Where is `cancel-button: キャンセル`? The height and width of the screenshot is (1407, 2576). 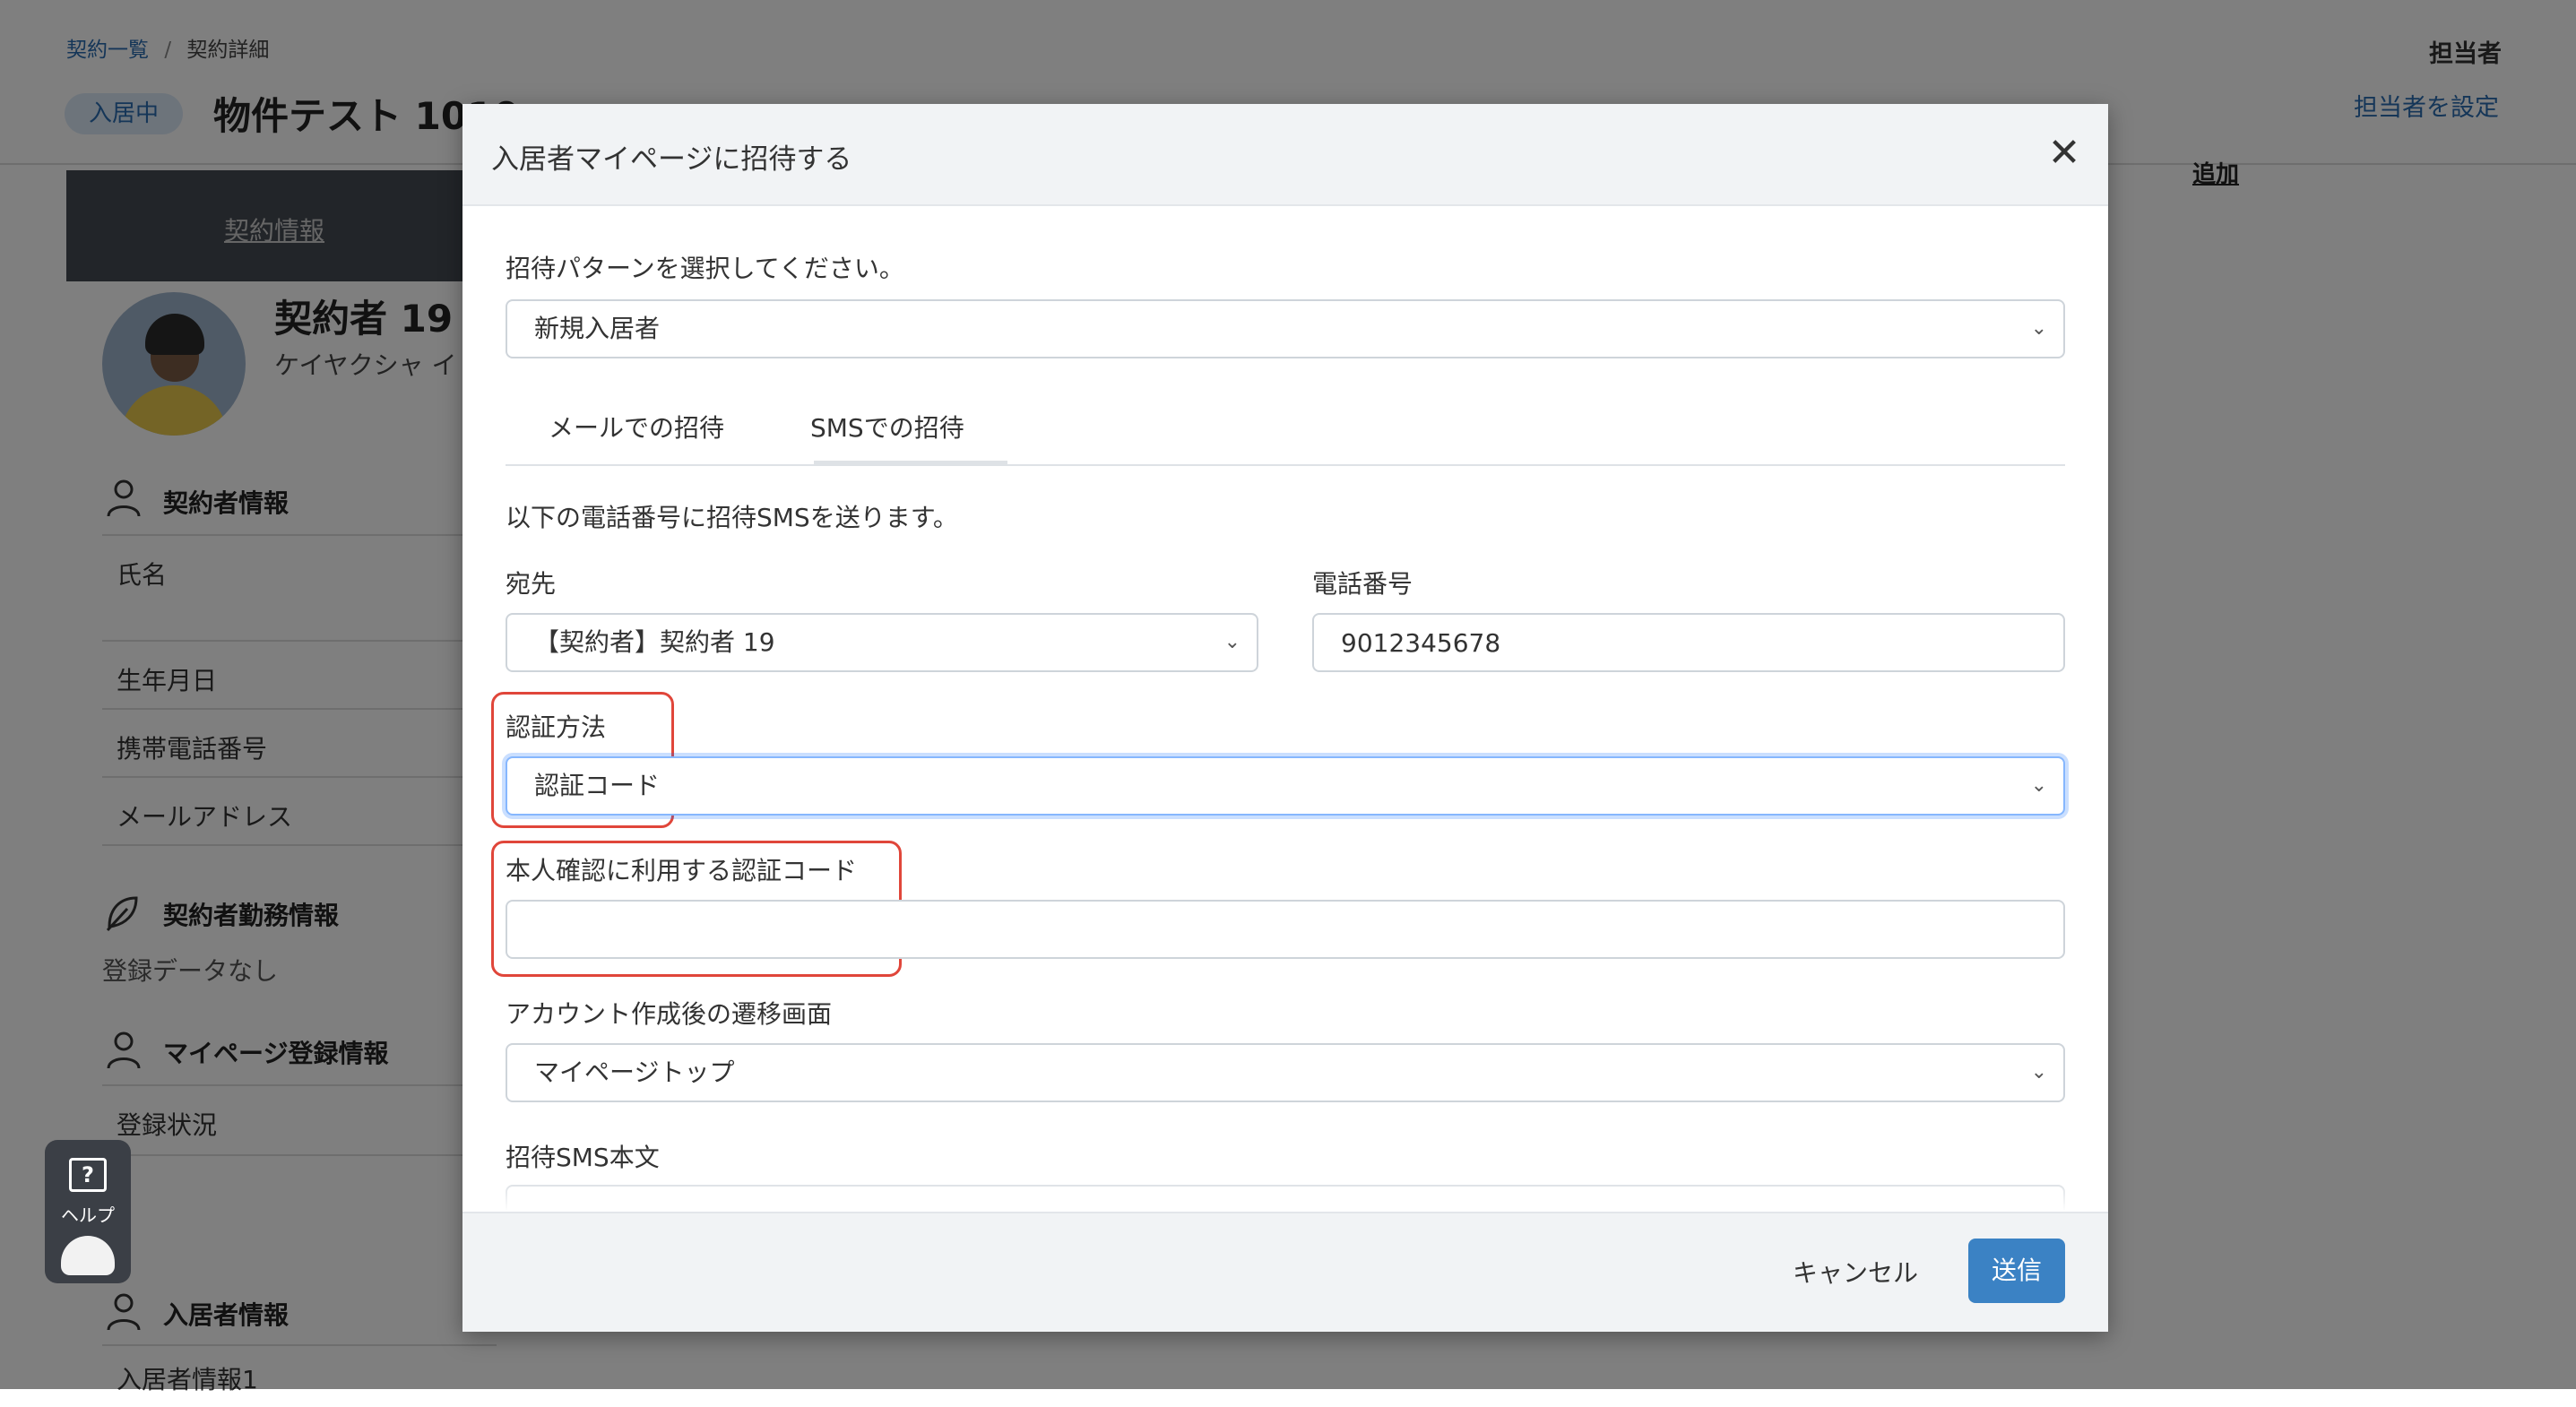 cancel-button: キャンセル is located at coordinates (1855, 1273).